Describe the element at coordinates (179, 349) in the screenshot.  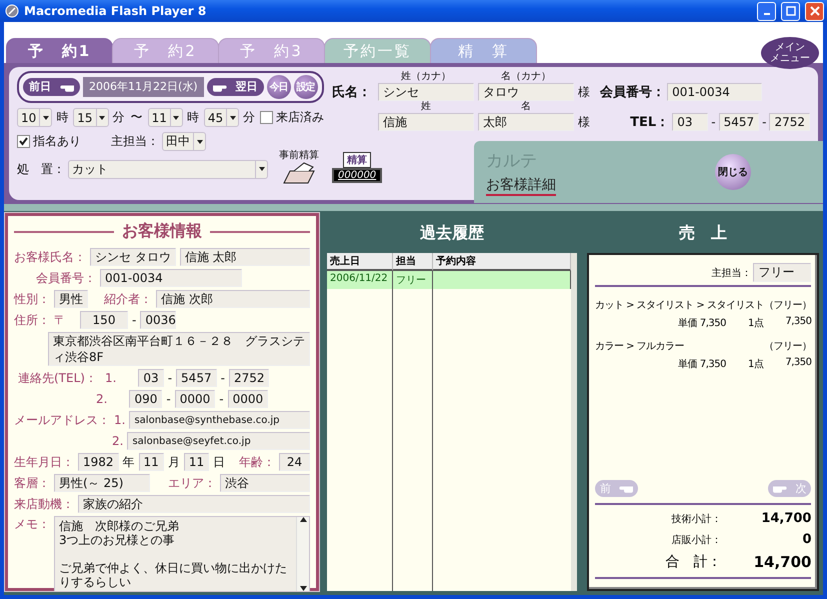
I see `address-field: 東京都渋谷区南平台町１６－２８ グラスシティ渋谷8F` at that location.